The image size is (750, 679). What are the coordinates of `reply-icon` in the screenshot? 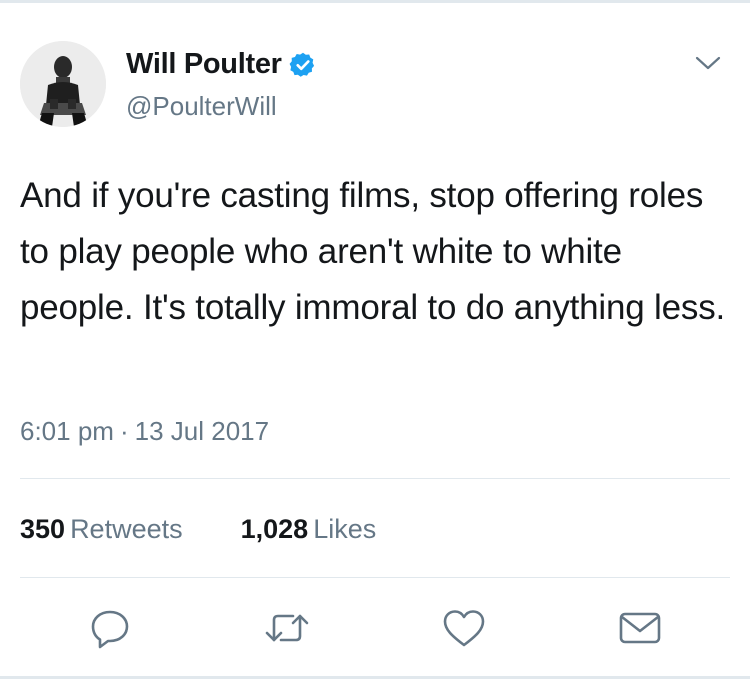 It's located at (110, 629).